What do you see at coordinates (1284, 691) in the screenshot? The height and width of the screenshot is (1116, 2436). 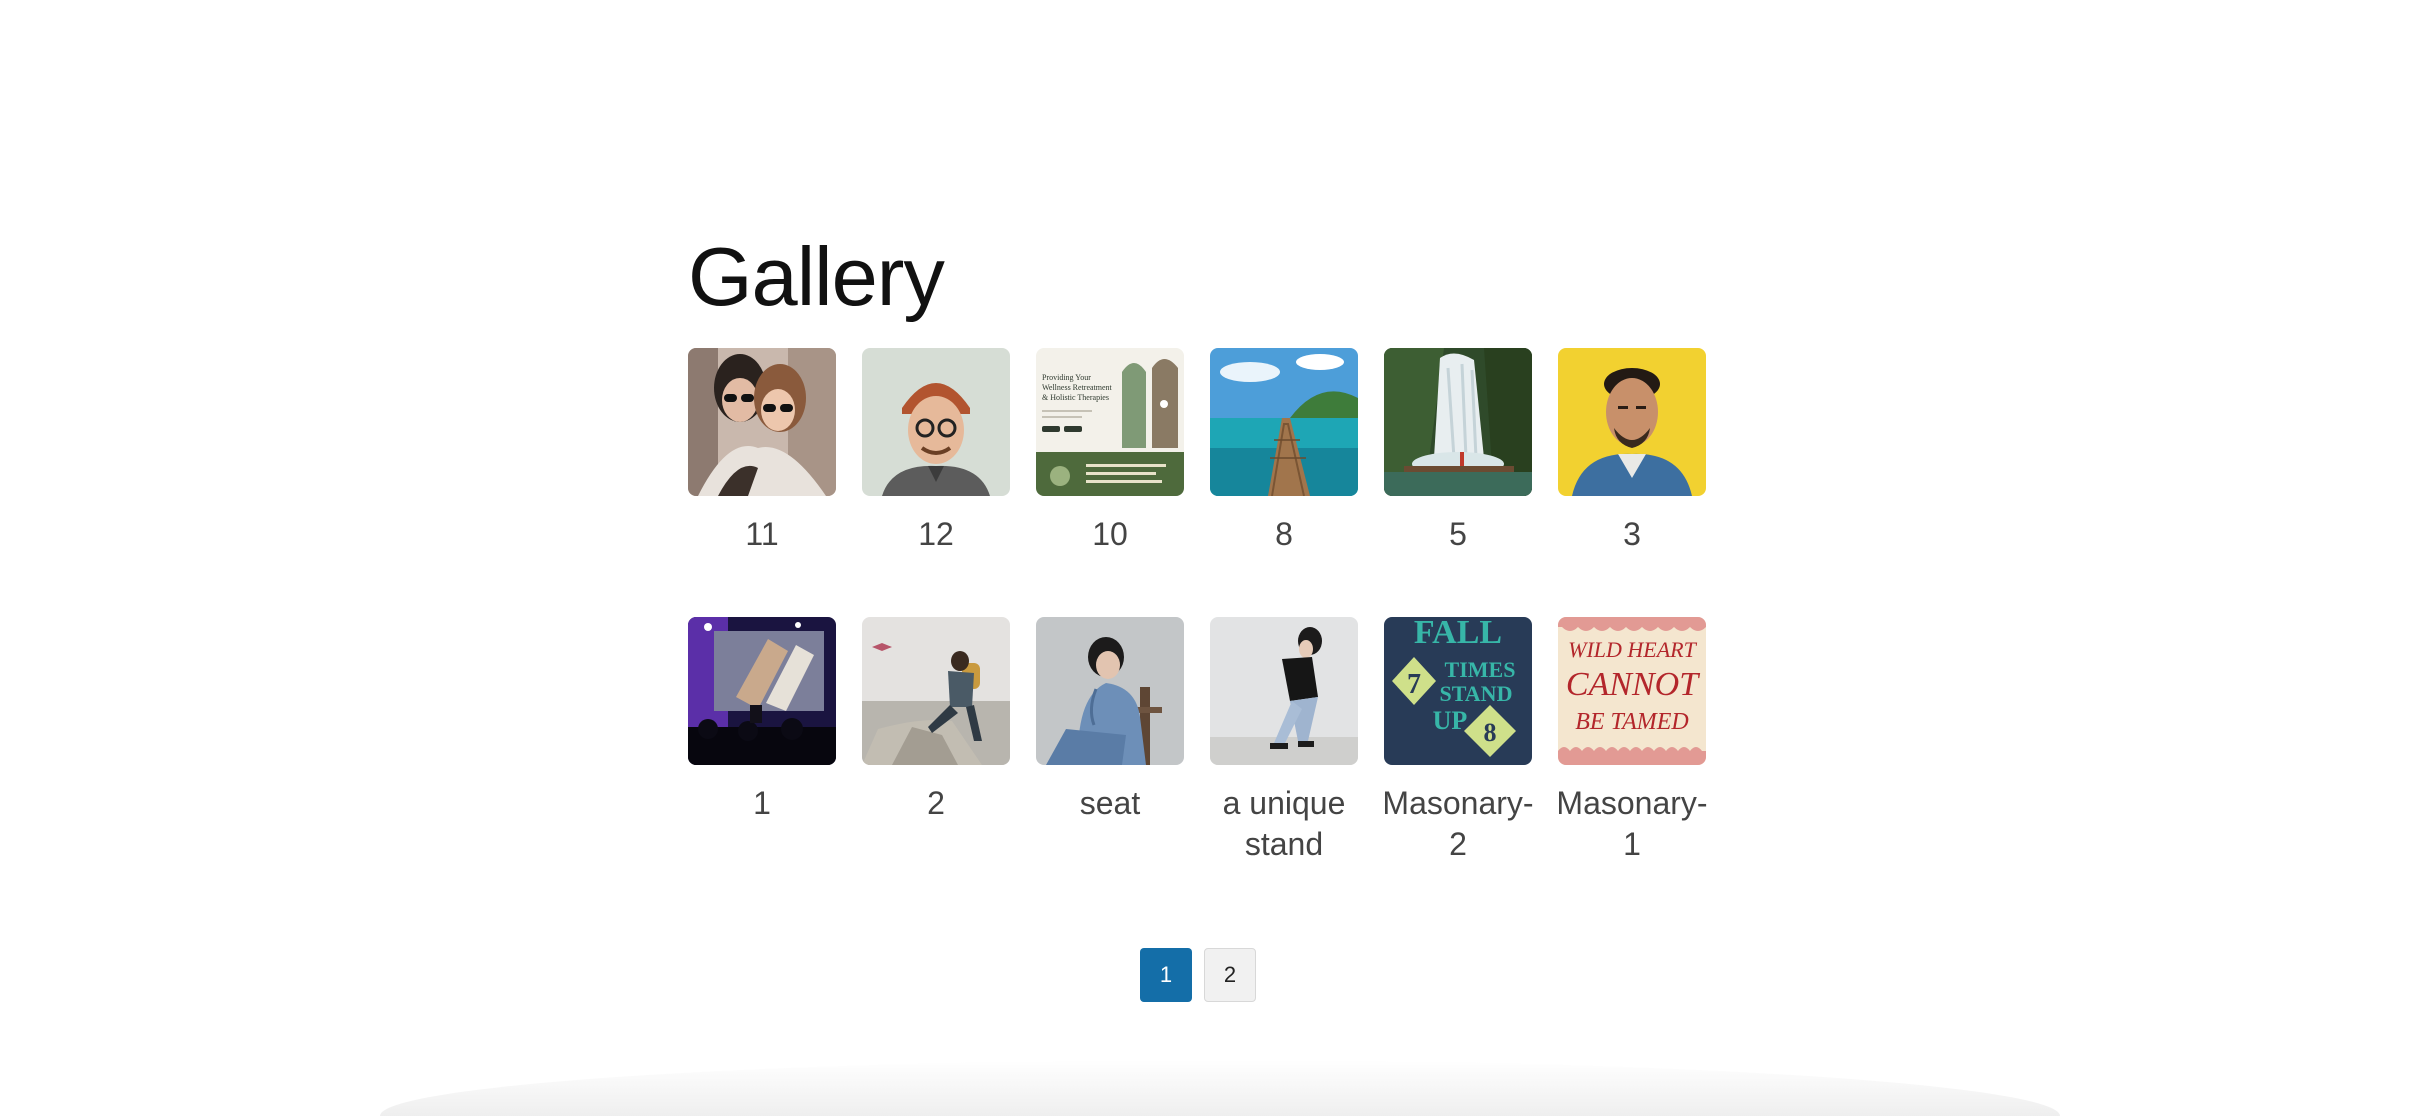 I see `woman-leaning-pose-photo` at bounding box center [1284, 691].